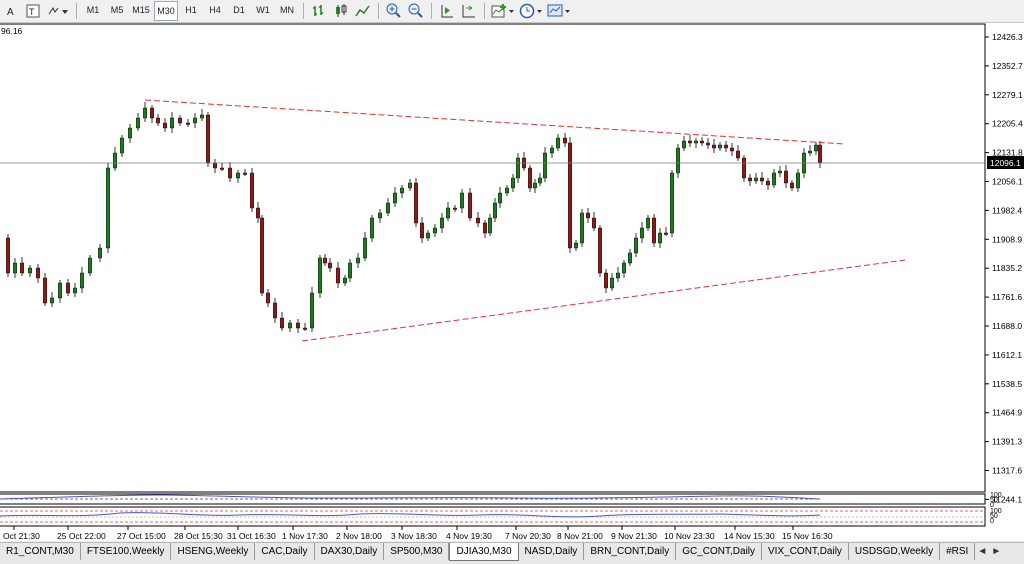 This screenshot has width=1024, height=564. Describe the element at coordinates (40, 551) in the screenshot. I see `chart-tab: R1_CONT,M30` at that location.